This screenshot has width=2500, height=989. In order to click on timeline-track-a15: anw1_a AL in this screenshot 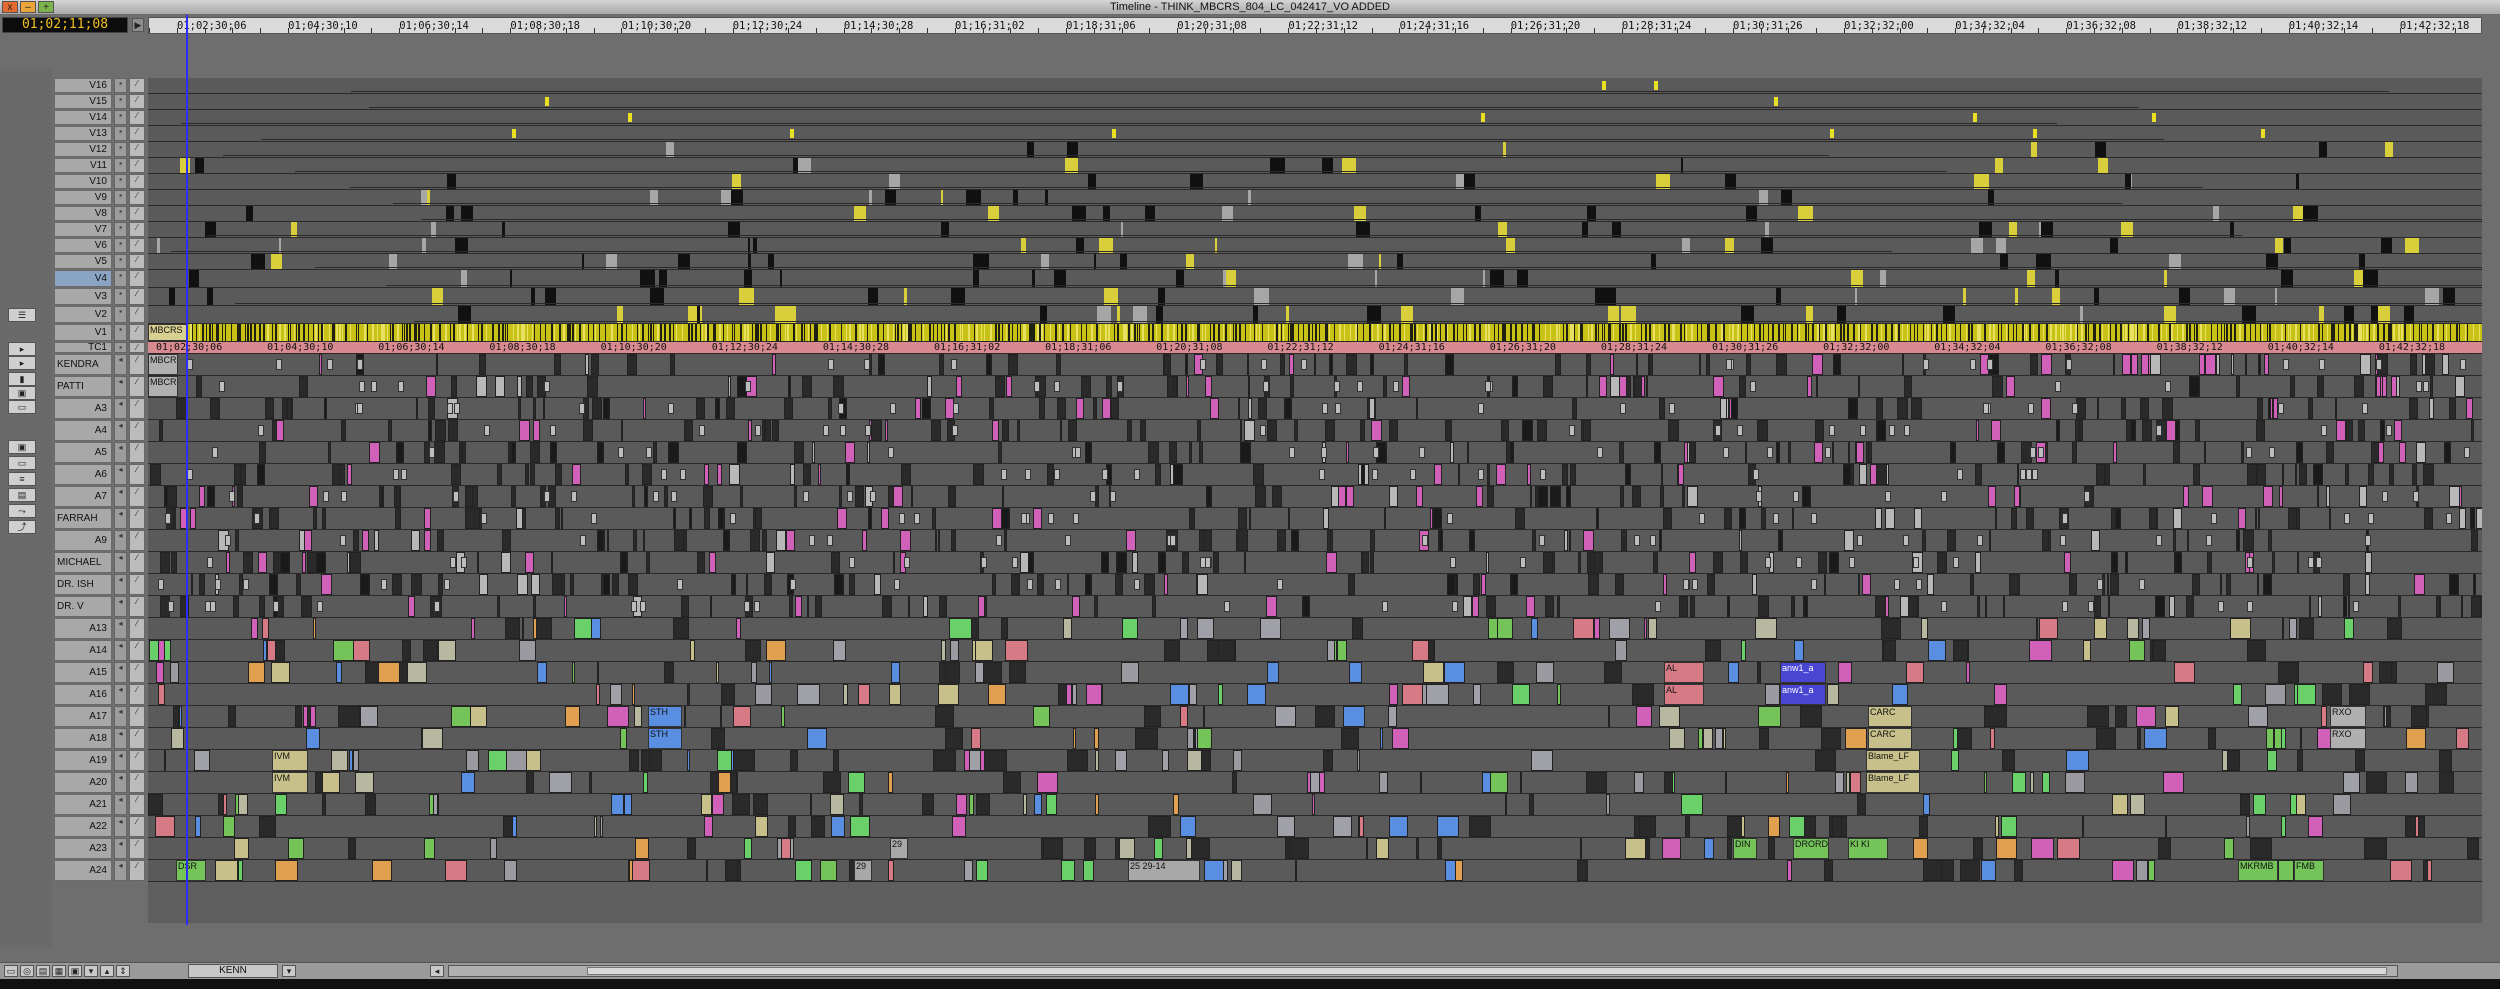, I will do `click(1315, 673)`.